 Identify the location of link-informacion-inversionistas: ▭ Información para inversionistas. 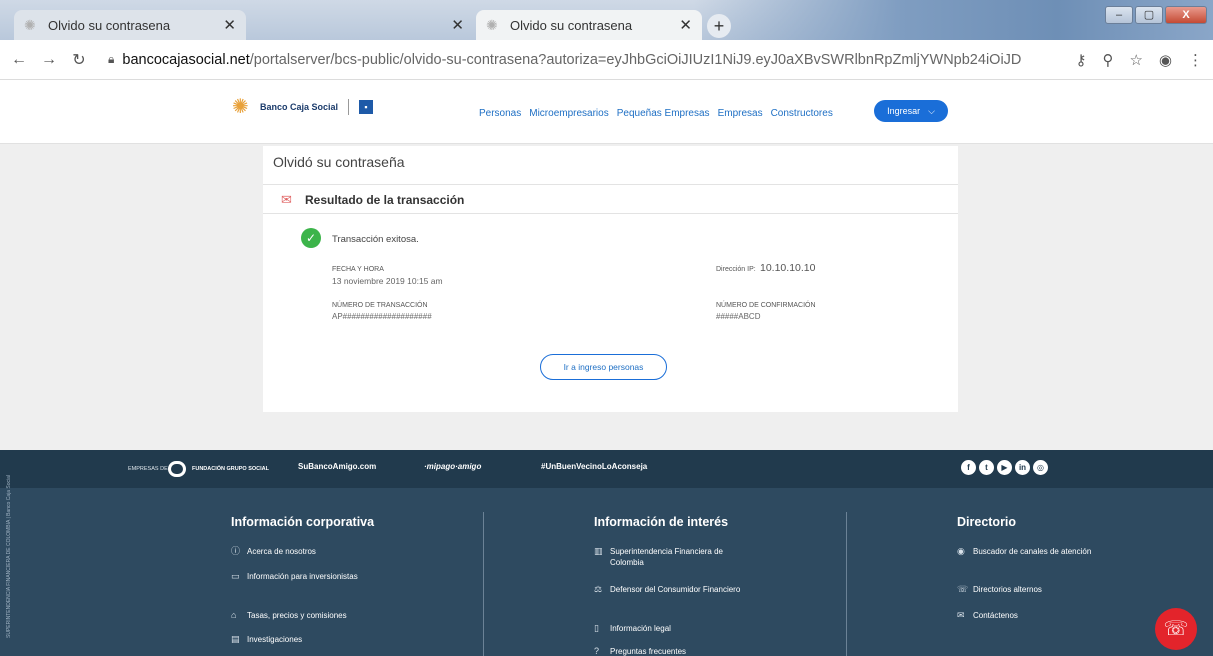
(309, 576).